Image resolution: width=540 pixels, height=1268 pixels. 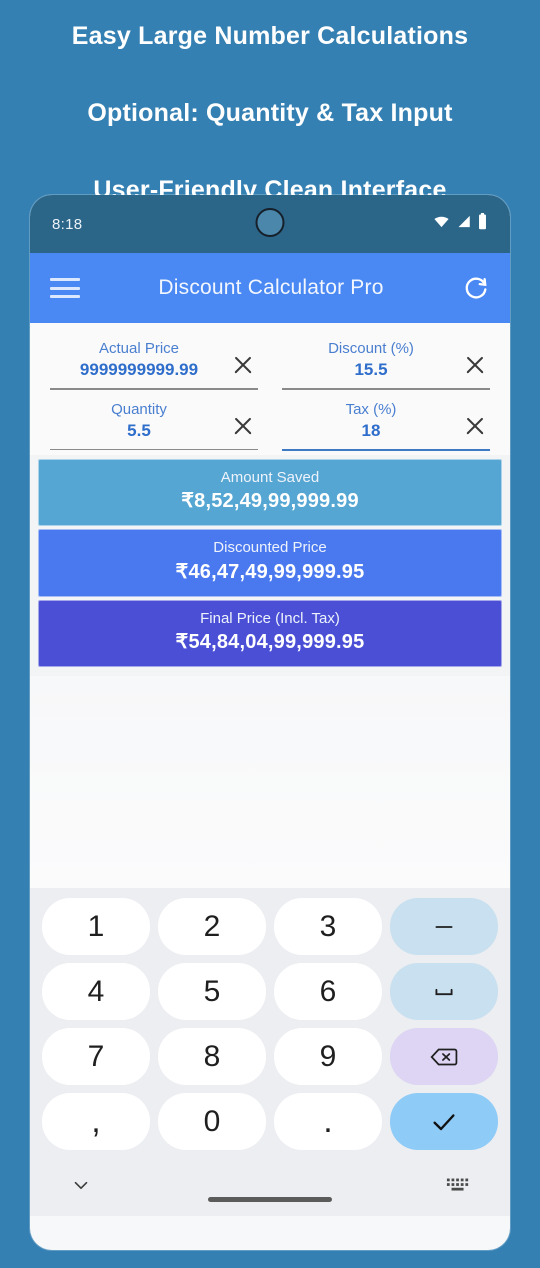 I want to click on keyboard-row-3: 7 8 9, so click(x=270, y=1057).